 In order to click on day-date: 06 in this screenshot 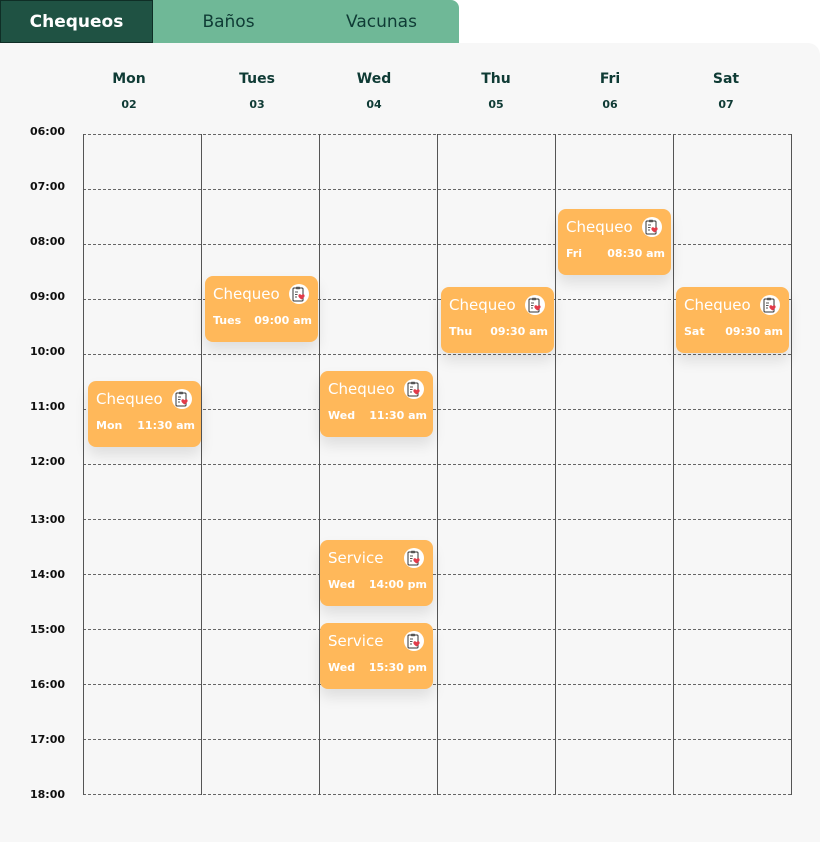, I will do `click(610, 104)`.